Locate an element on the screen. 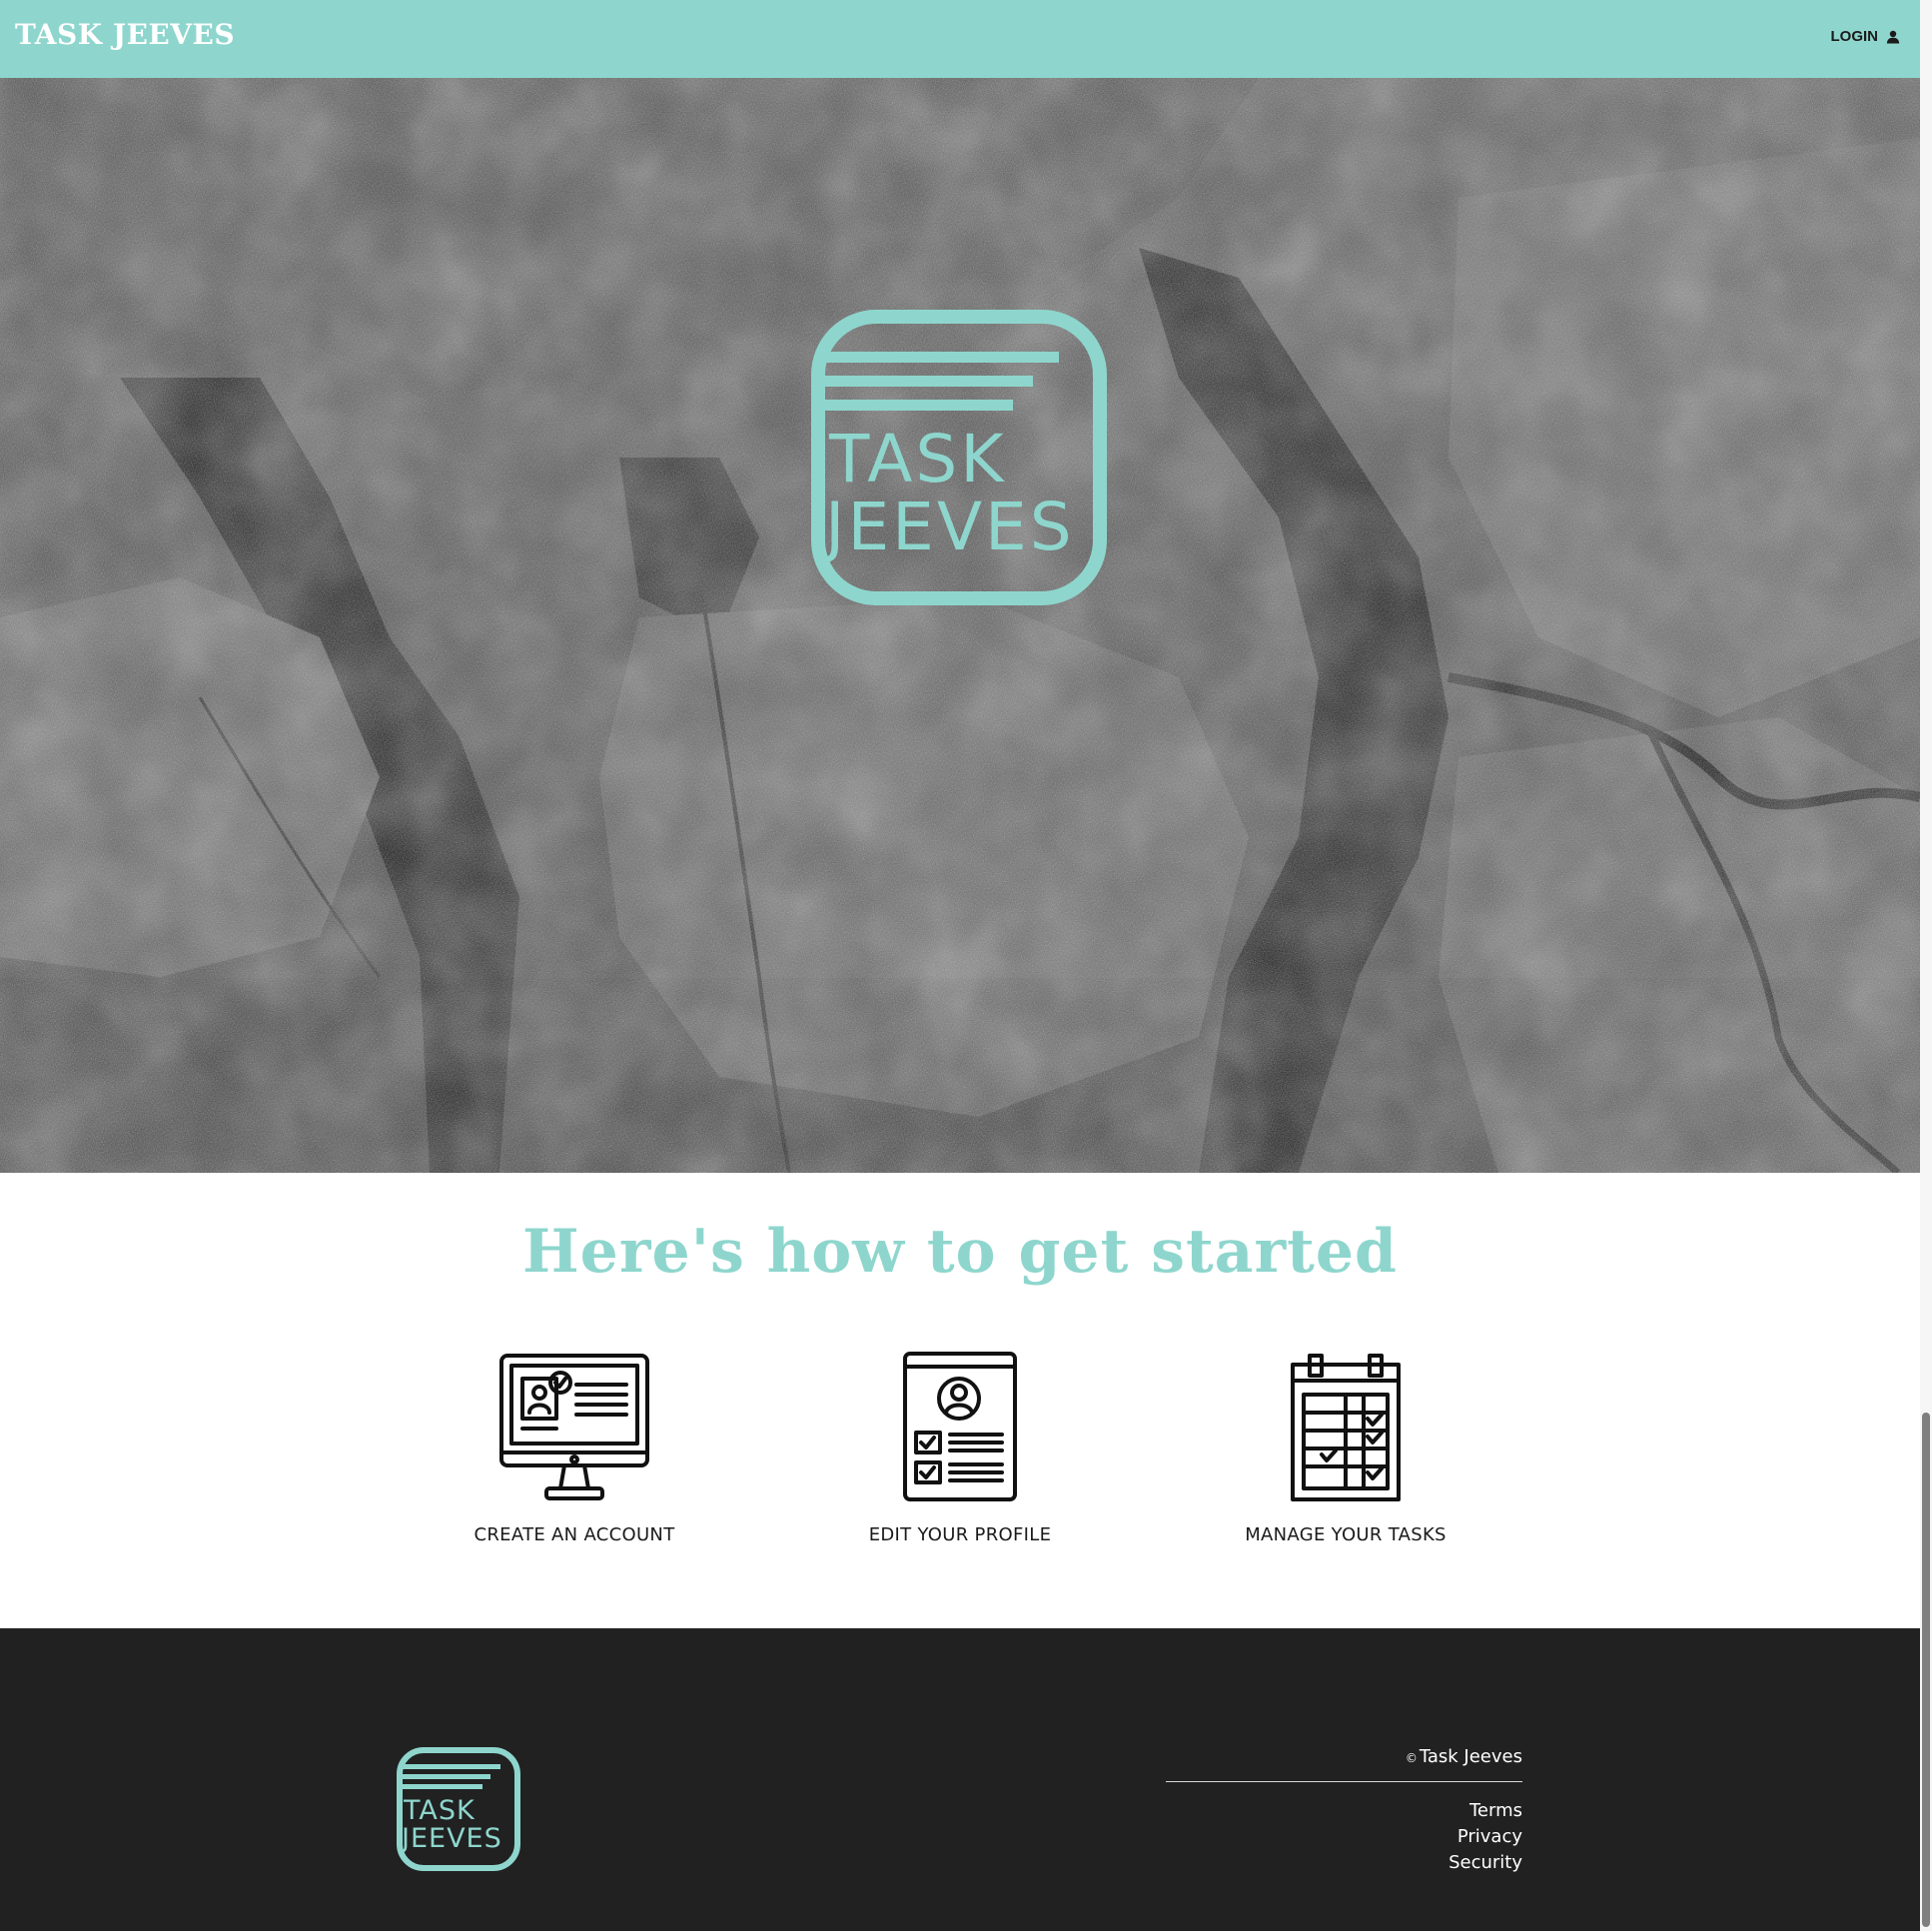 The image size is (1932, 1931). top-nav-bar: TASK JEEVES LOGIN is located at coordinates (960, 39).